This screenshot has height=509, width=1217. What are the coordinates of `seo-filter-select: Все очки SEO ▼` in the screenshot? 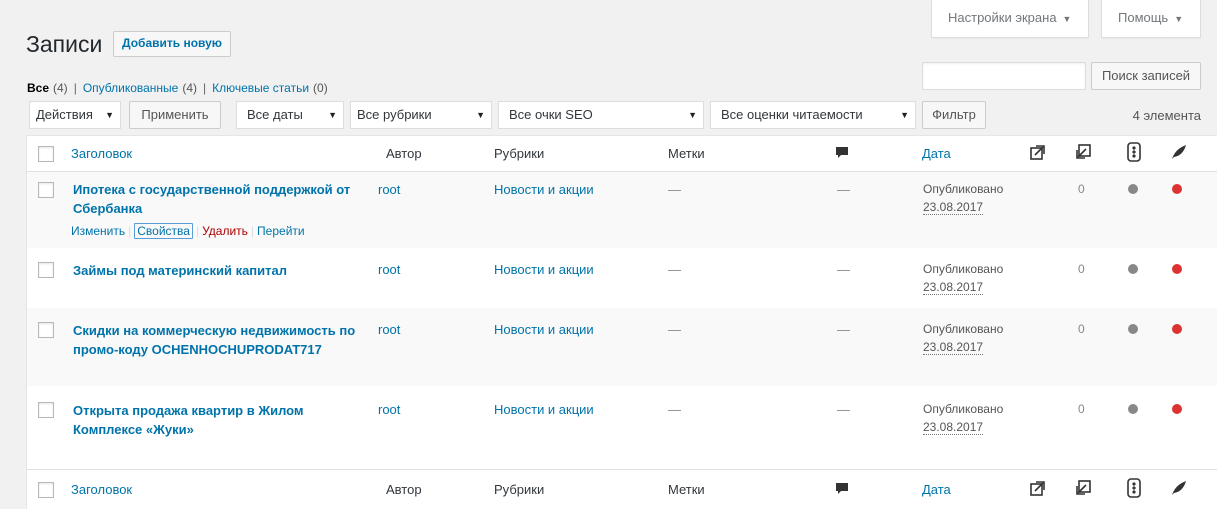 It's located at (601, 115).